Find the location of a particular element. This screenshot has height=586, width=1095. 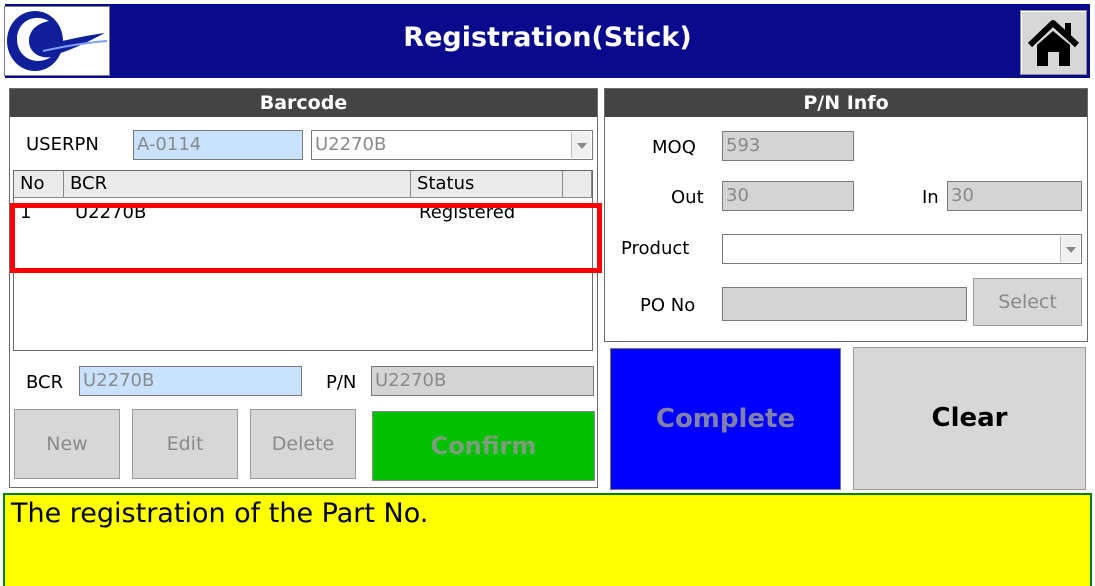

pn-input: U2270B is located at coordinates (482, 381).